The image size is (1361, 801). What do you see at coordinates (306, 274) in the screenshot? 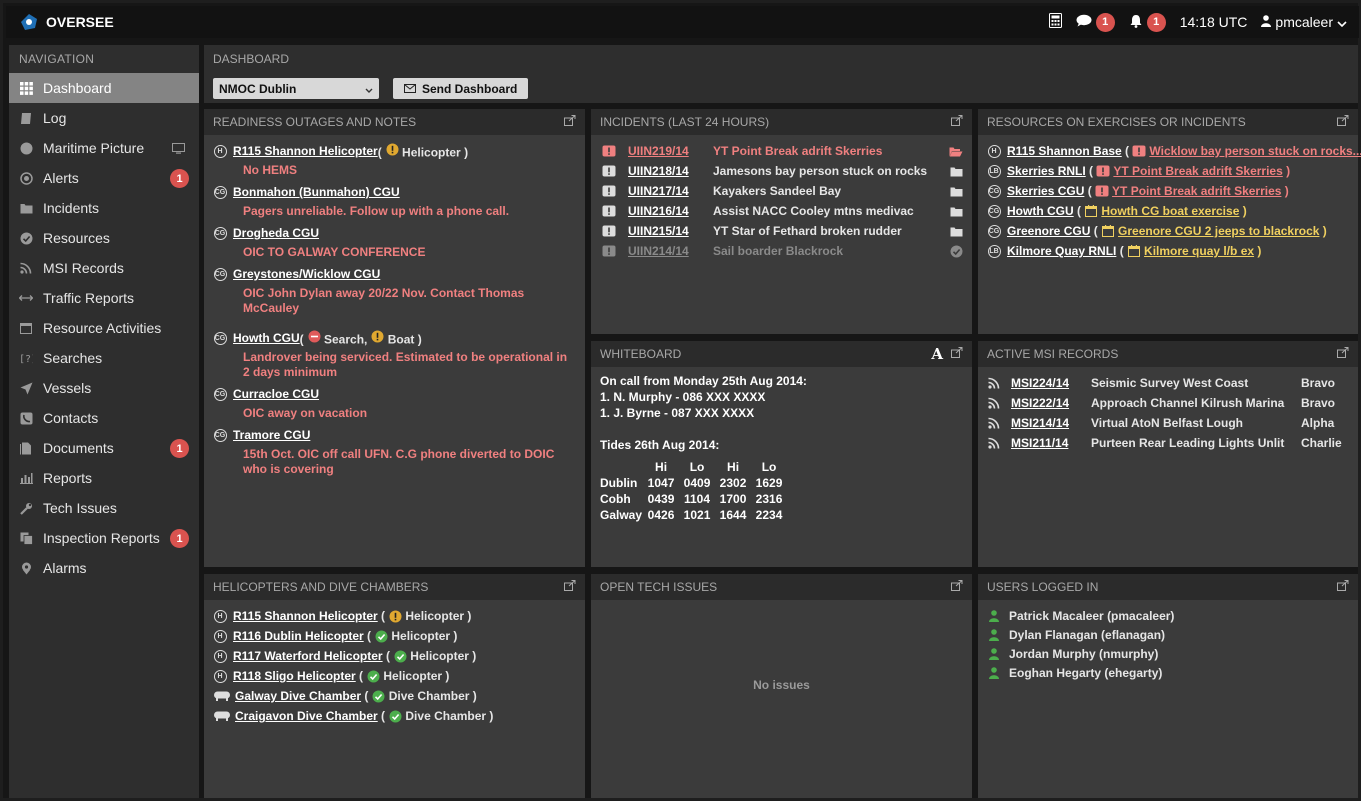
I see `resource-link: Greystones/Wicklow CGU` at bounding box center [306, 274].